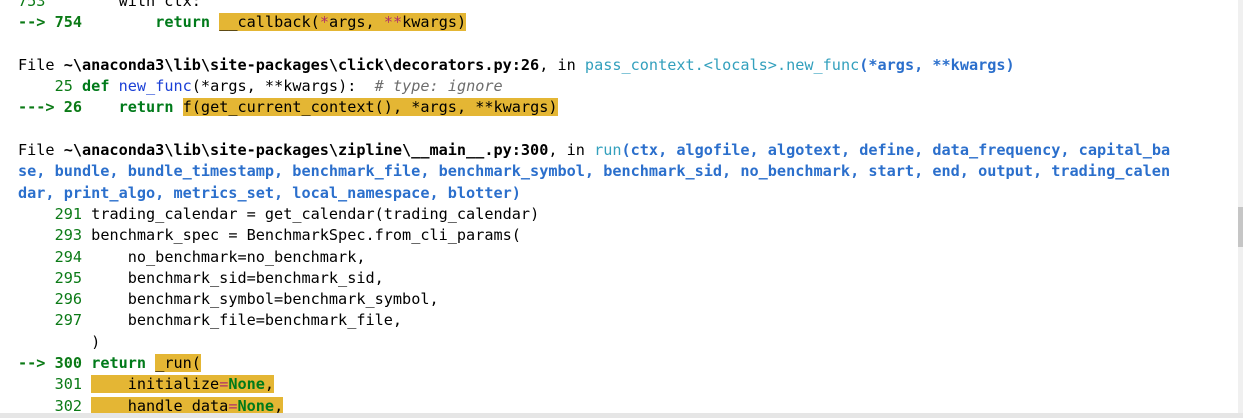  Describe the element at coordinates (155, 86) in the screenshot. I see `function-def-name: new_func` at that location.